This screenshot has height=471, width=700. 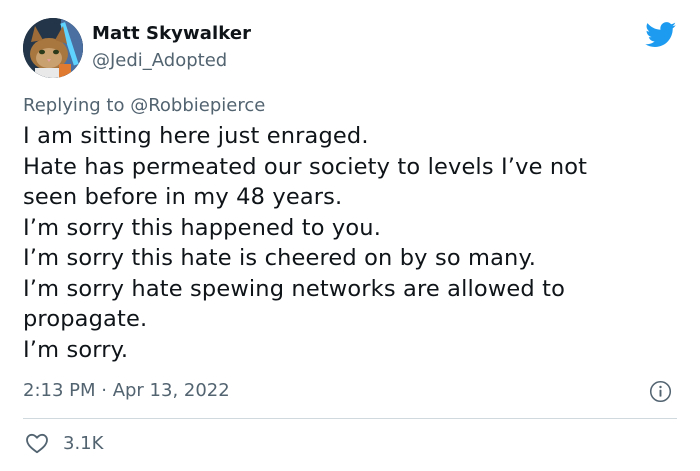 What do you see at coordinates (202, 227) in the screenshot?
I see `tweet-line: I’m sorry this happened to you.` at bounding box center [202, 227].